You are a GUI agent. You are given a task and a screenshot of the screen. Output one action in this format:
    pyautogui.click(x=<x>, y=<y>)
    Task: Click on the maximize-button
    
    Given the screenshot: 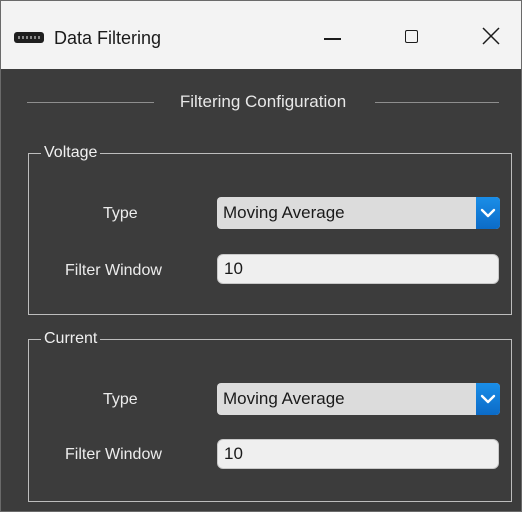 What is the action you would take?
    pyautogui.click(x=410, y=35)
    